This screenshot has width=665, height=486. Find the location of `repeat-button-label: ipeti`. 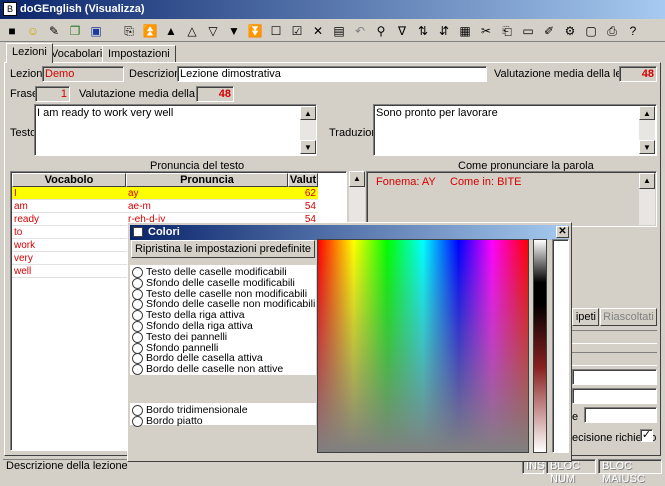

repeat-button-label: ipeti is located at coordinates (585, 317).